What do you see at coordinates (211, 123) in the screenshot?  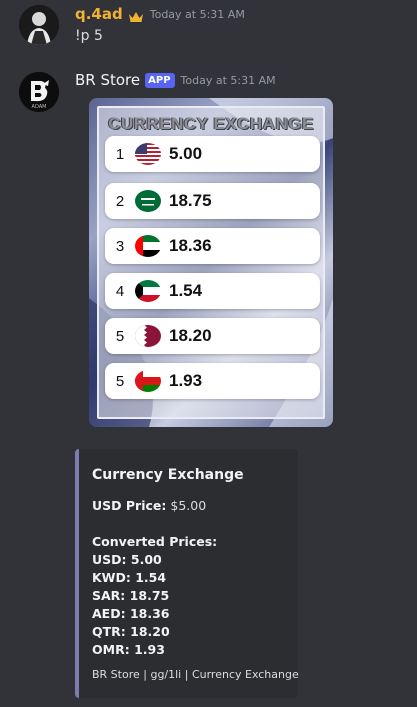 I see `image-title: CURRENCY EXCHANGE` at bounding box center [211, 123].